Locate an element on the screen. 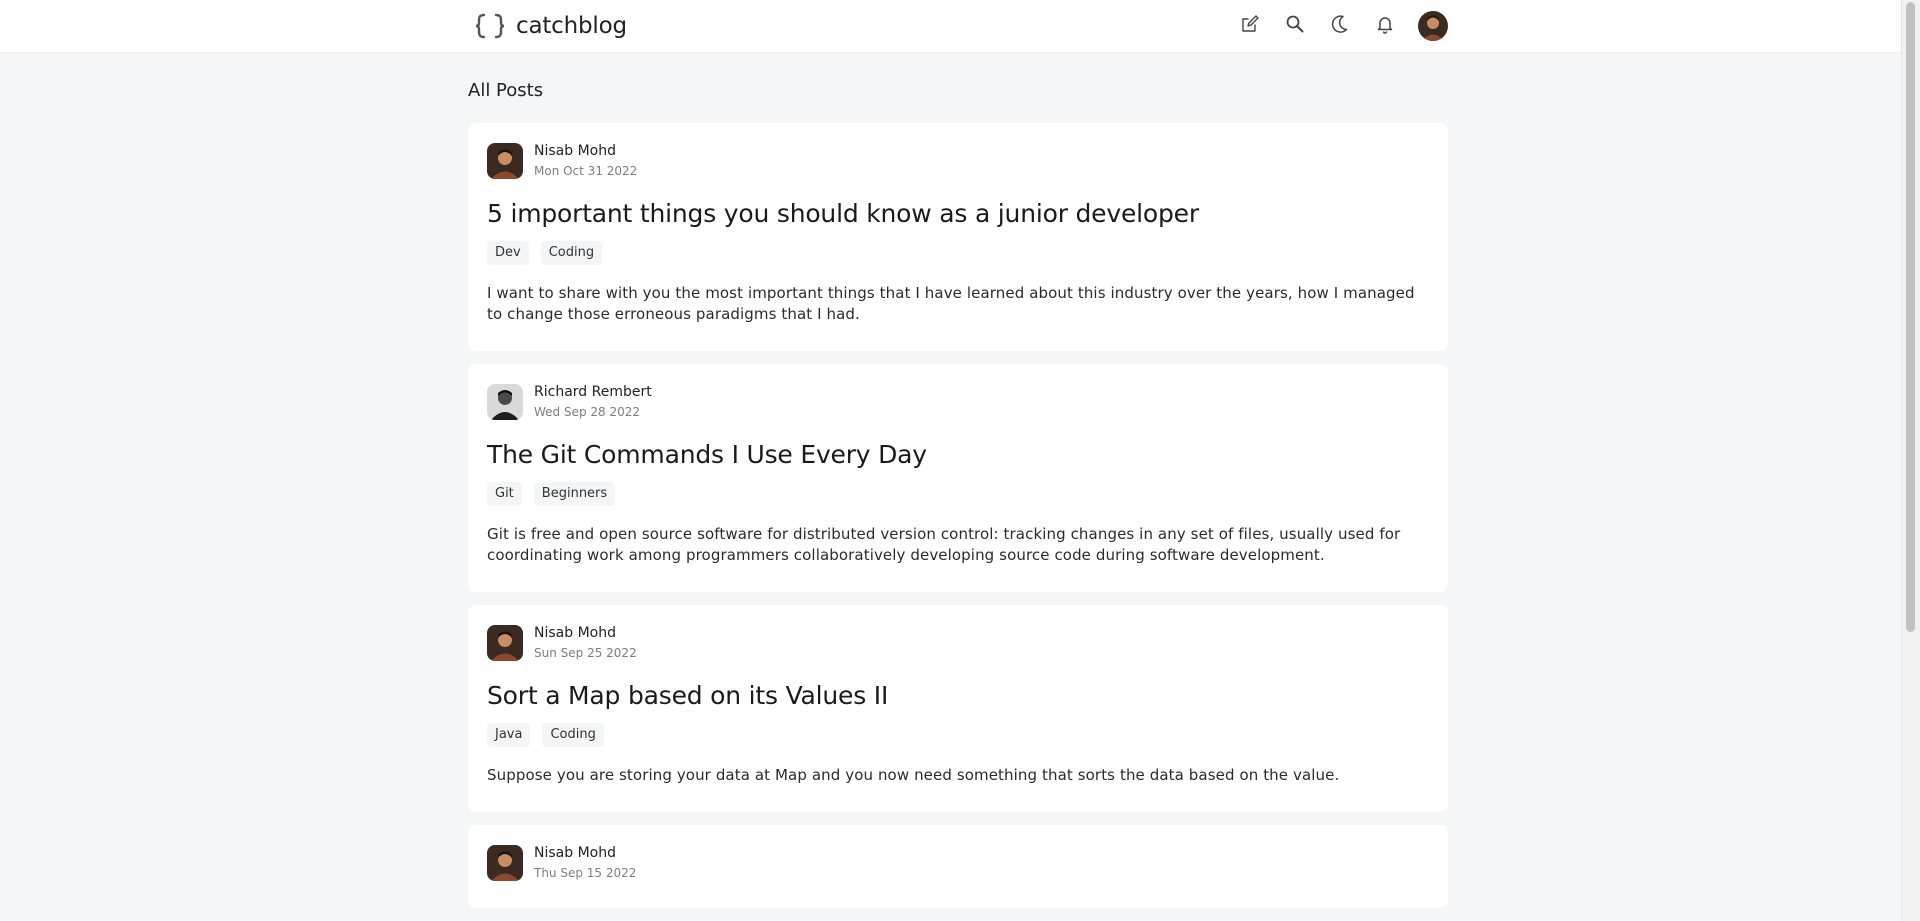 The image size is (1920, 921). post-date: Thu Sep 15 2022 is located at coordinates (585, 873).